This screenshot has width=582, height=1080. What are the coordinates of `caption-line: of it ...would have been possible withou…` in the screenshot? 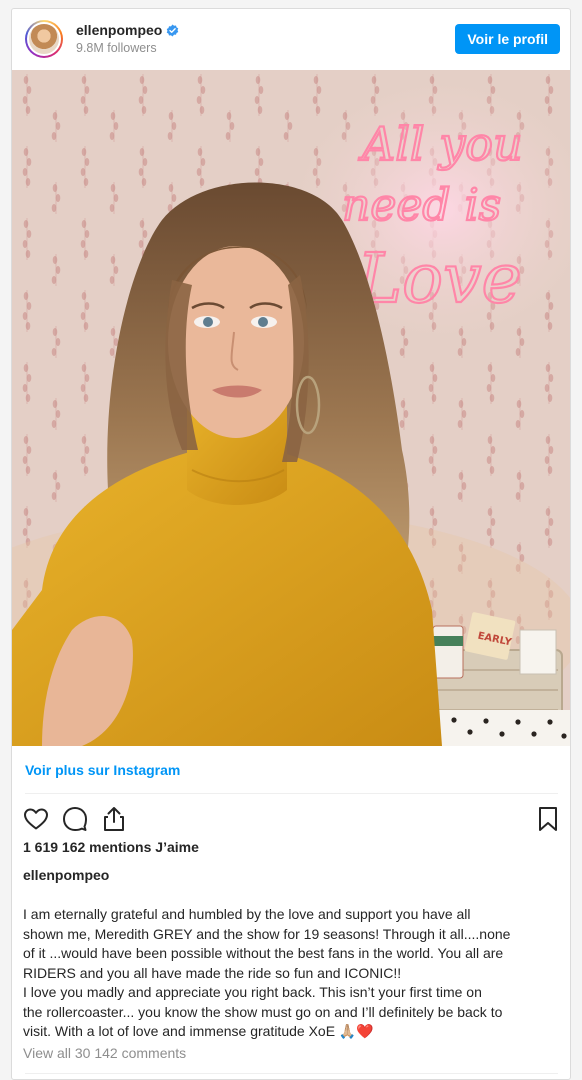 It's located at (263, 953).